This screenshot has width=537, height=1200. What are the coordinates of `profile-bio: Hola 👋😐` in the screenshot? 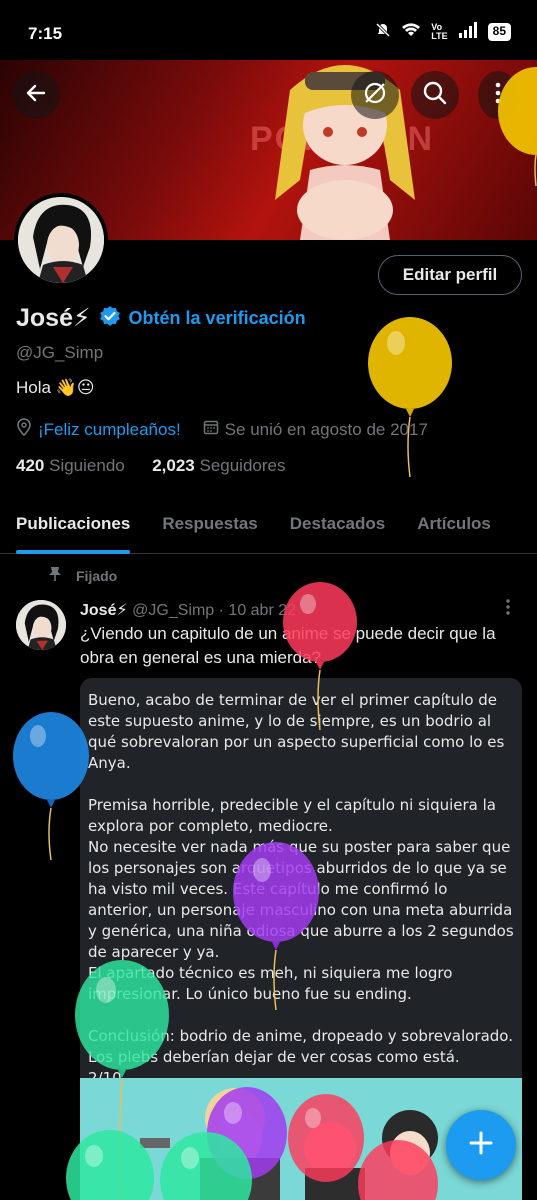 It's located at (55, 387).